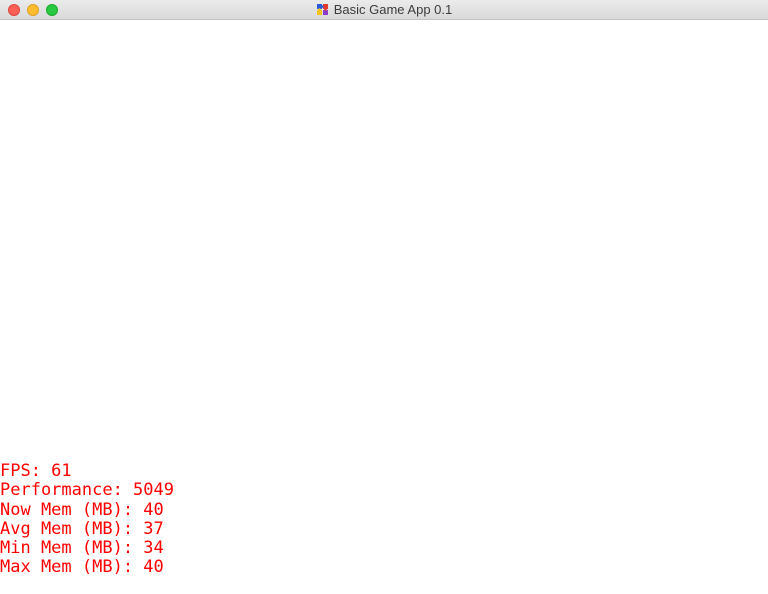  I want to click on window-title-group: Basic Game App 0.1, so click(384, 10).